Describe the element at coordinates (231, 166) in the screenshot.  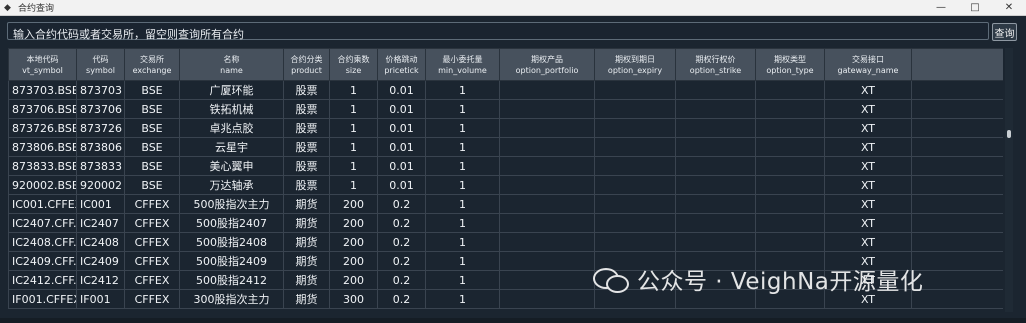
I see `cell-name: 美心翼申` at that location.